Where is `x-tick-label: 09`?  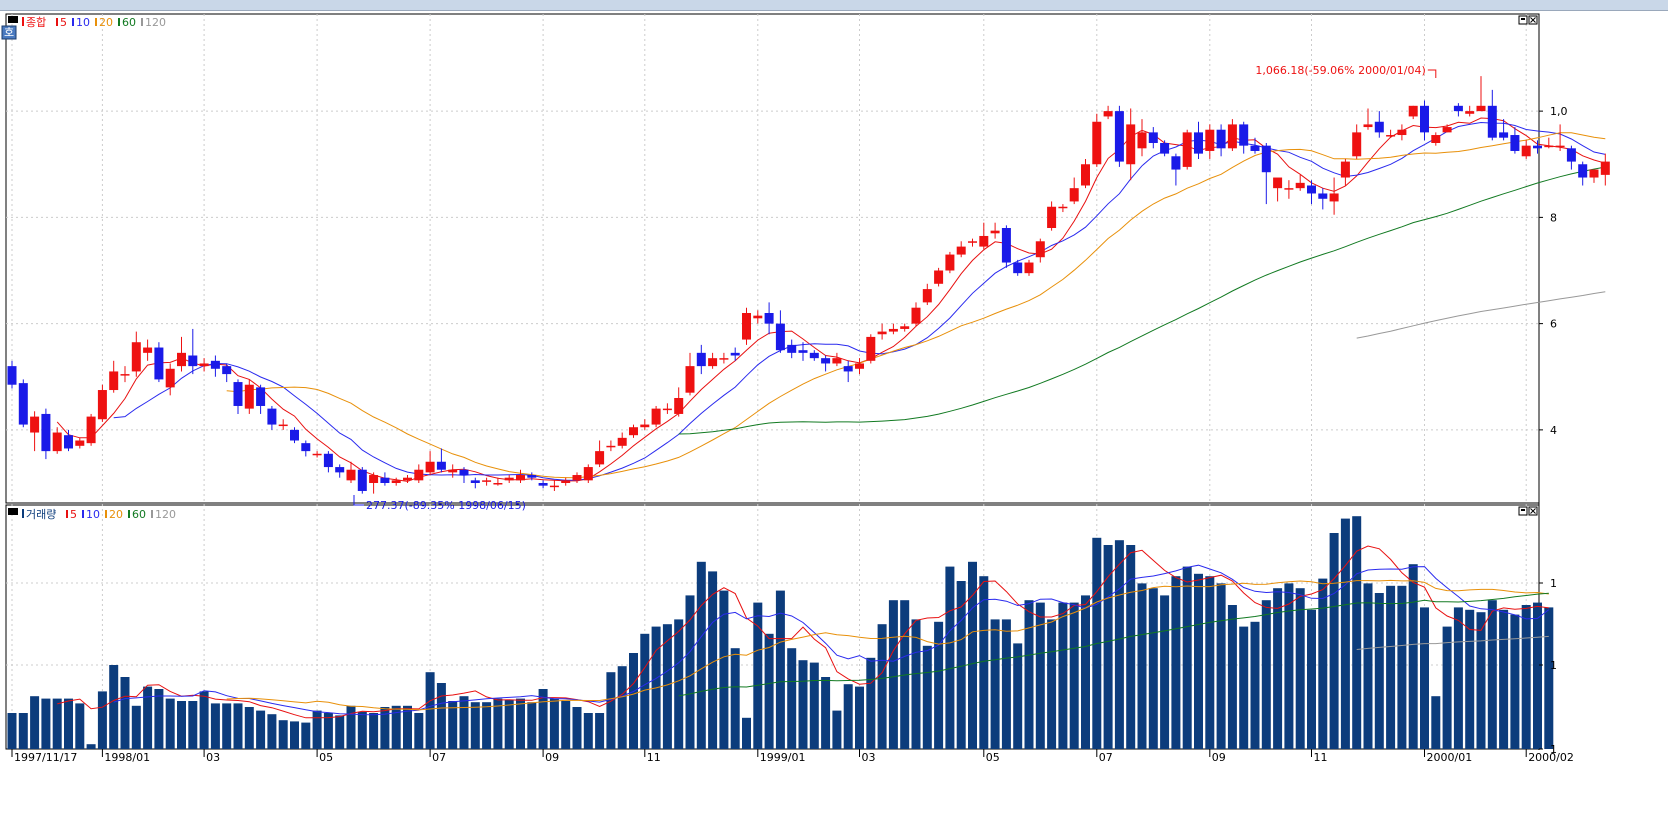
x-tick-label: 09 is located at coordinates (1219, 757).